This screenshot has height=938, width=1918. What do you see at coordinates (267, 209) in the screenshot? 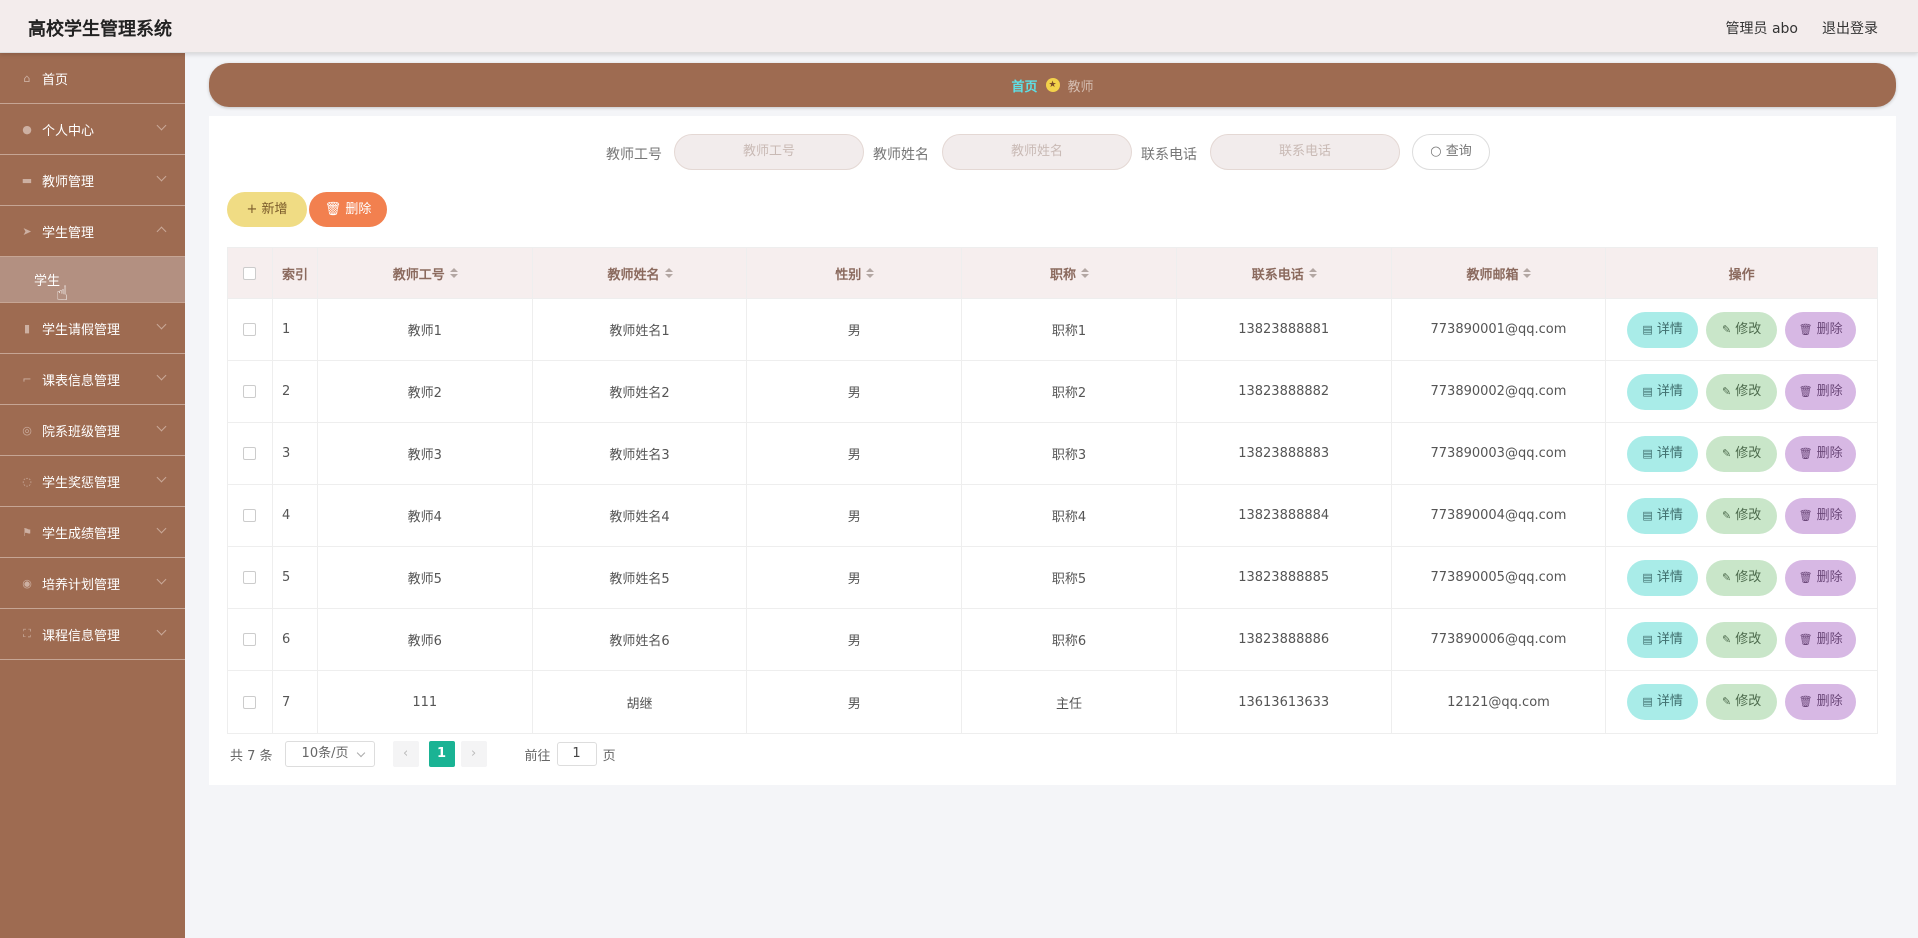
I see `add-button: + 新增` at bounding box center [267, 209].